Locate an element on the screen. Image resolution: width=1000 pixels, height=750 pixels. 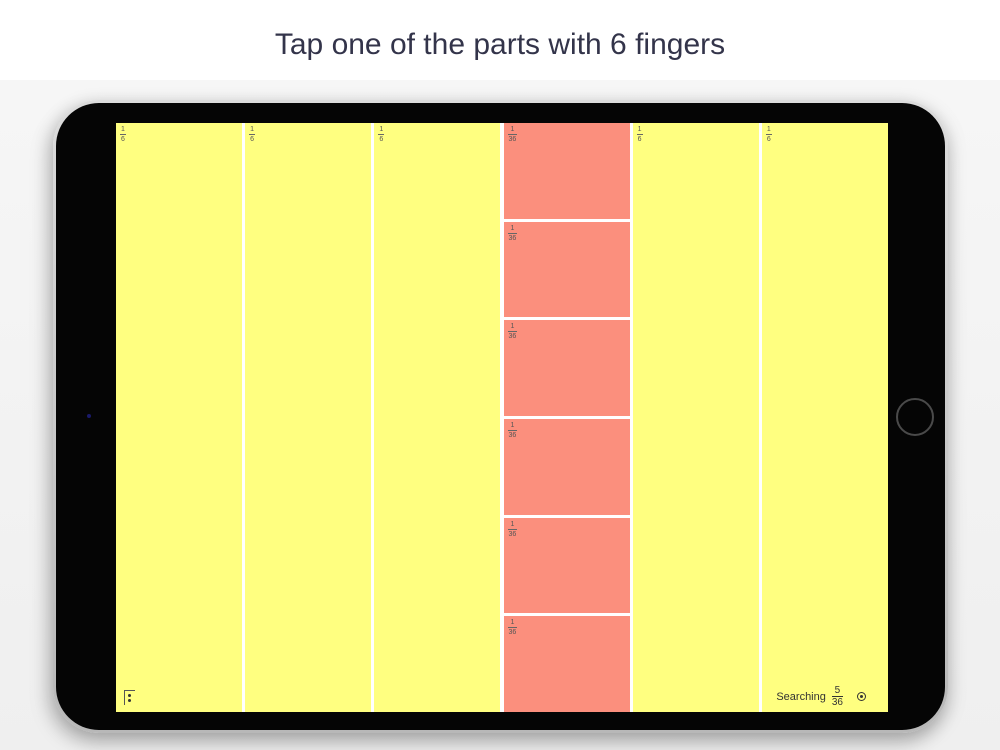
status-bar: Searching 5 36 is located at coordinates (821, 696).